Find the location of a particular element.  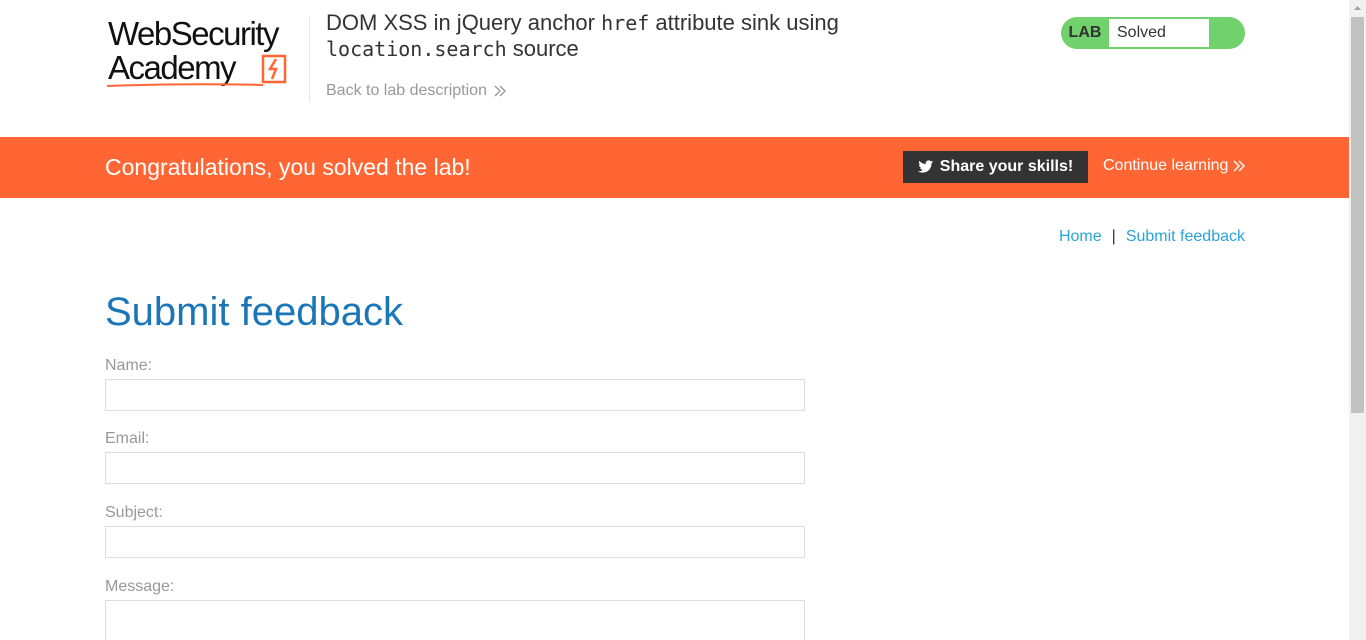

top-navigation: Home | Submit feedback is located at coordinates (1152, 237).